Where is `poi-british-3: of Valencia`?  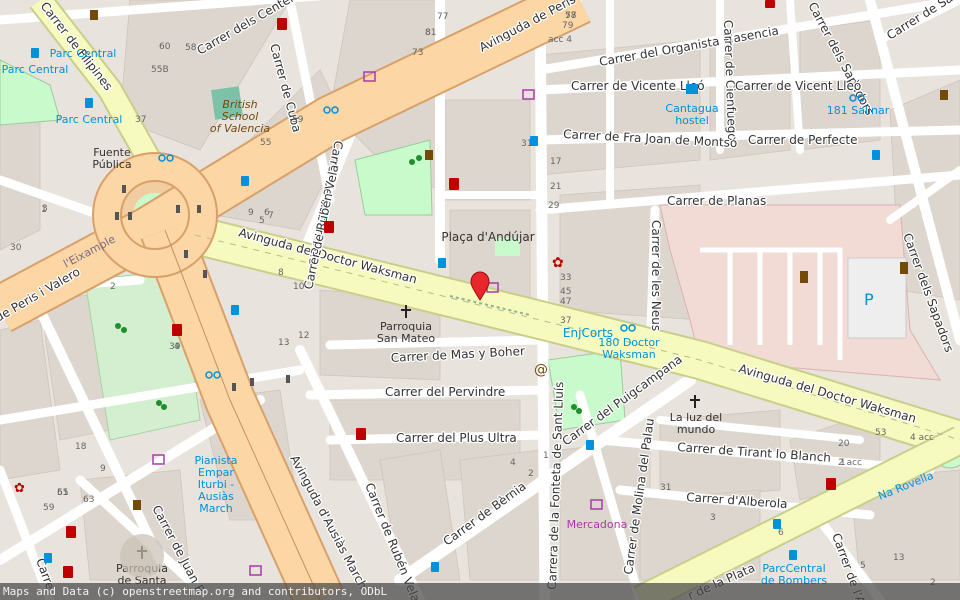
poi-british-3: of Valencia is located at coordinates (240, 128).